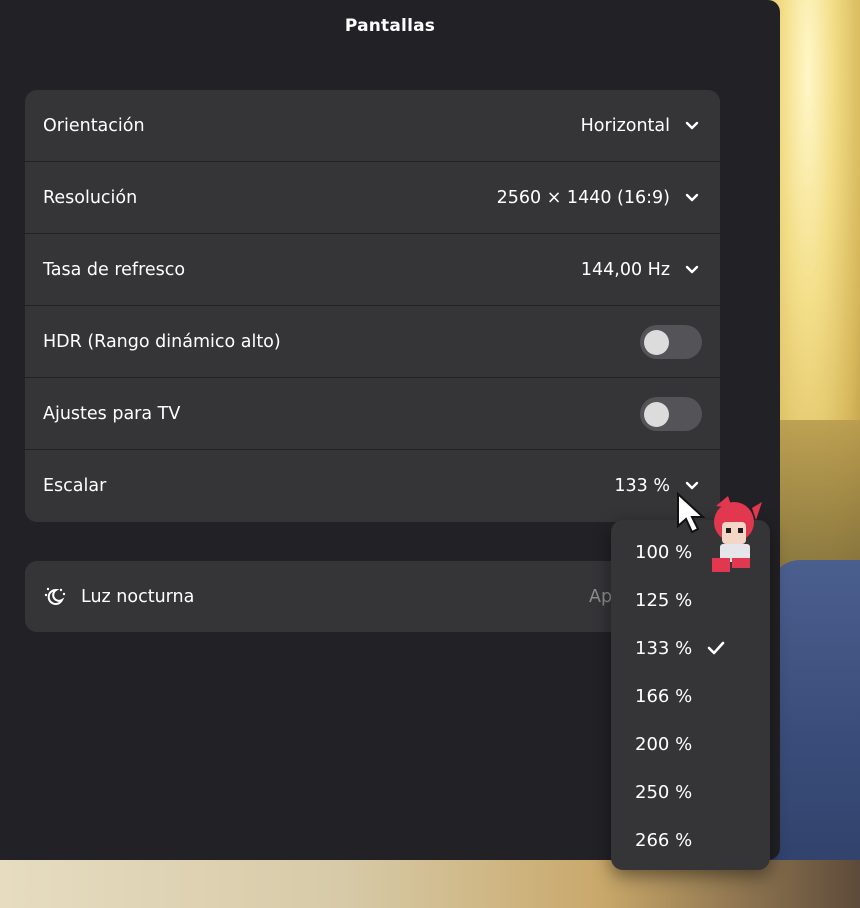 Image resolution: width=860 pixels, height=908 pixels. I want to click on scale-option: 166 %, so click(690, 696).